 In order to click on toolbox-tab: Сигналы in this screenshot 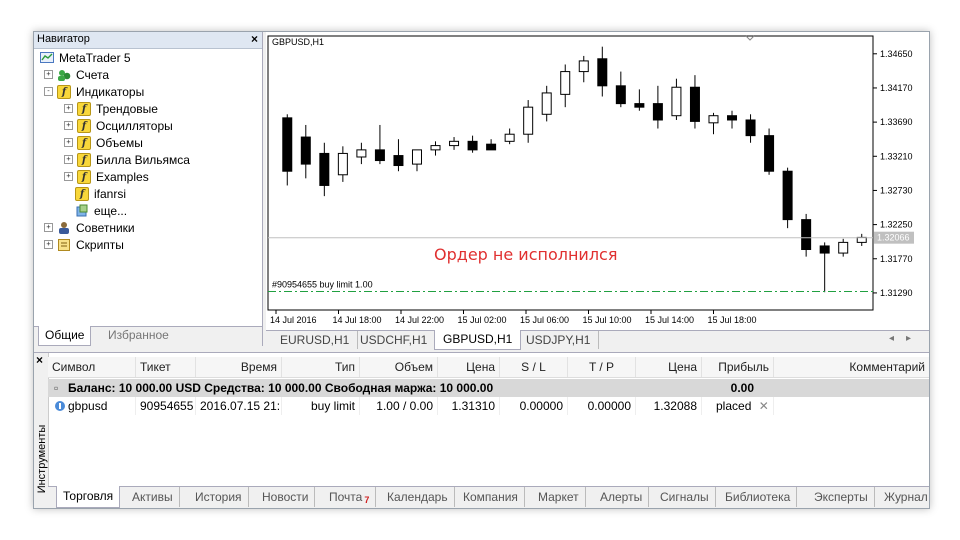, I will do `click(685, 497)`.